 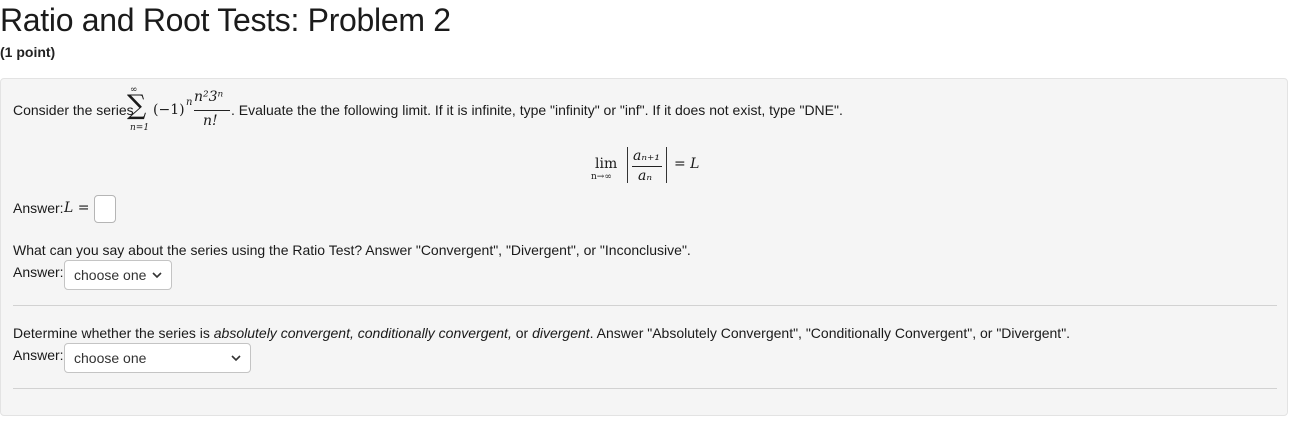 What do you see at coordinates (73, 110) in the screenshot?
I see `intro-prefix: Consider the series` at bounding box center [73, 110].